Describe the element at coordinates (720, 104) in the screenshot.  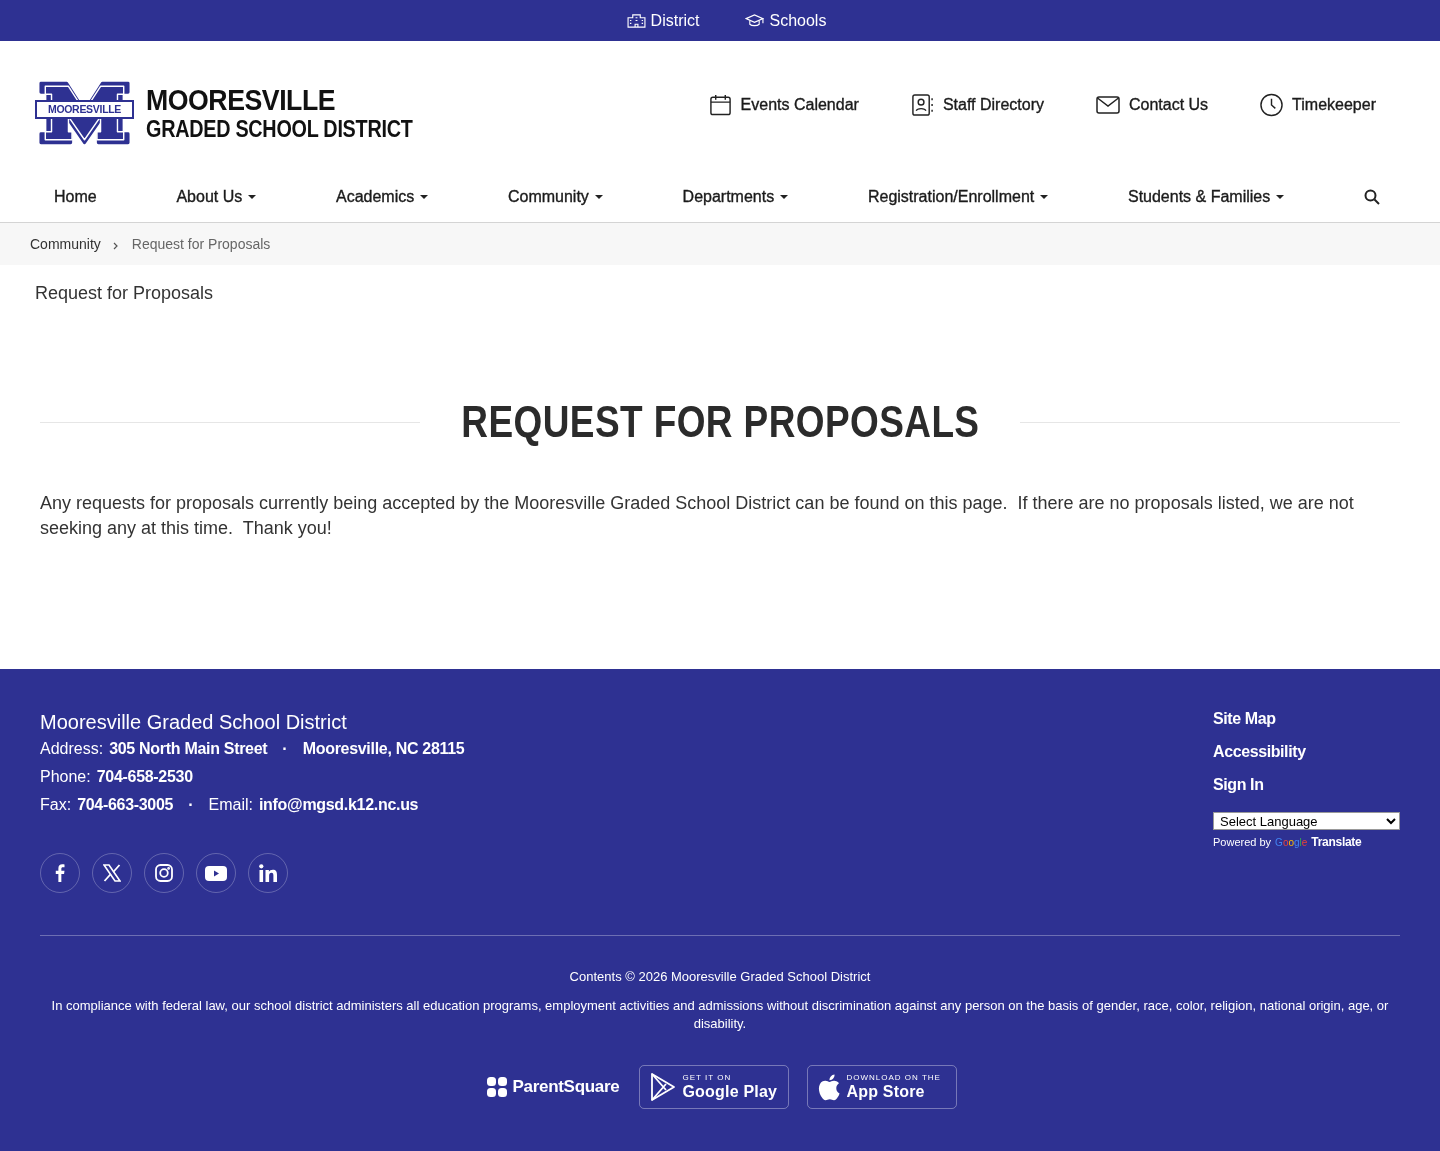
I see `calendar-icon` at that location.